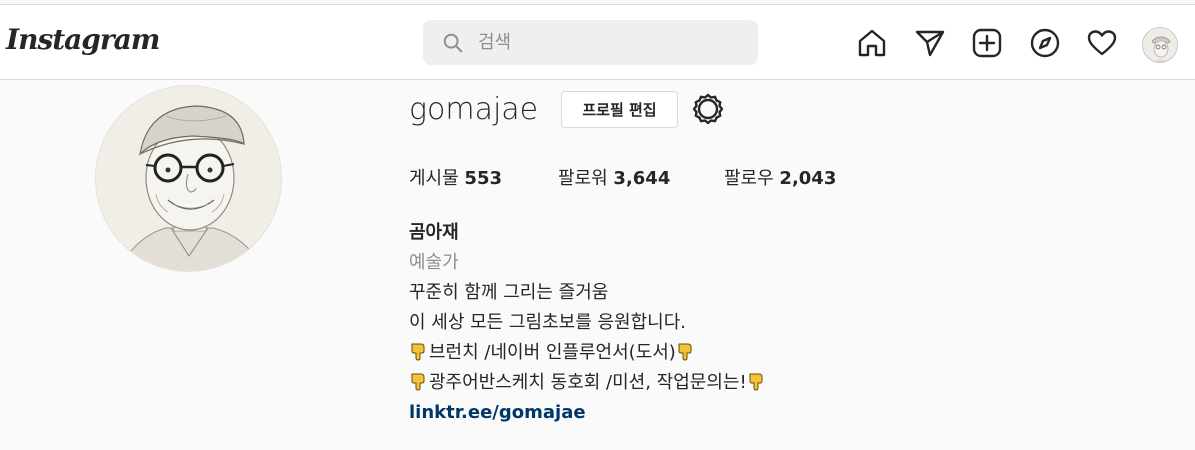 This screenshot has width=1195, height=450. What do you see at coordinates (434, 262) in the screenshot?
I see `profile-category: 예술가` at bounding box center [434, 262].